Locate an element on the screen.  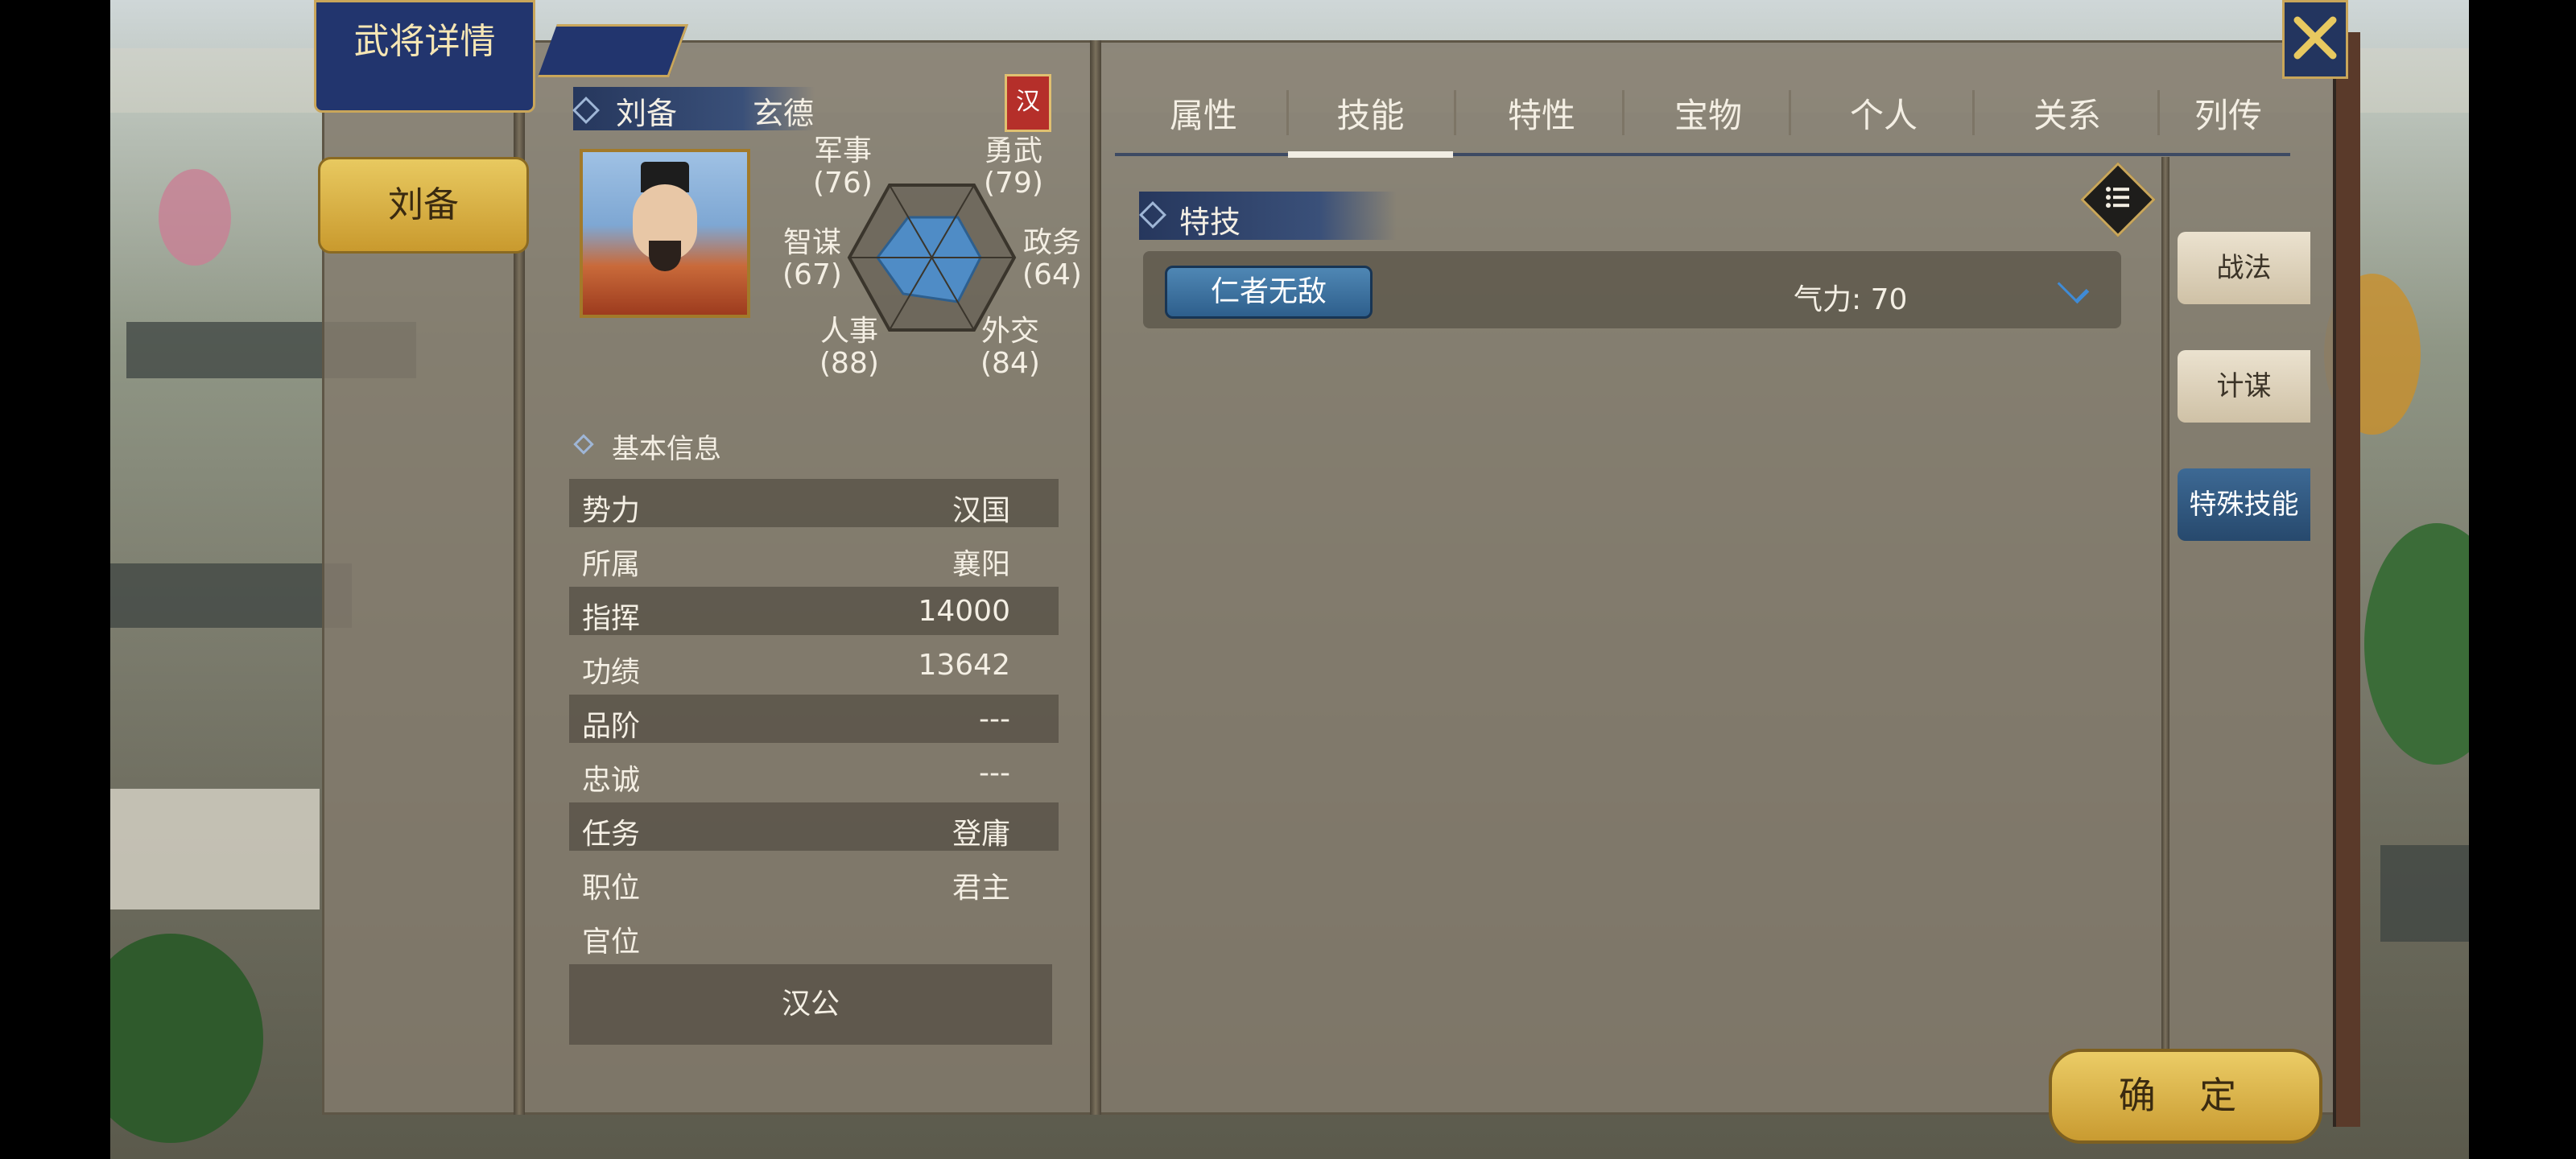
stat-value: (84) is located at coordinates (1010, 363).